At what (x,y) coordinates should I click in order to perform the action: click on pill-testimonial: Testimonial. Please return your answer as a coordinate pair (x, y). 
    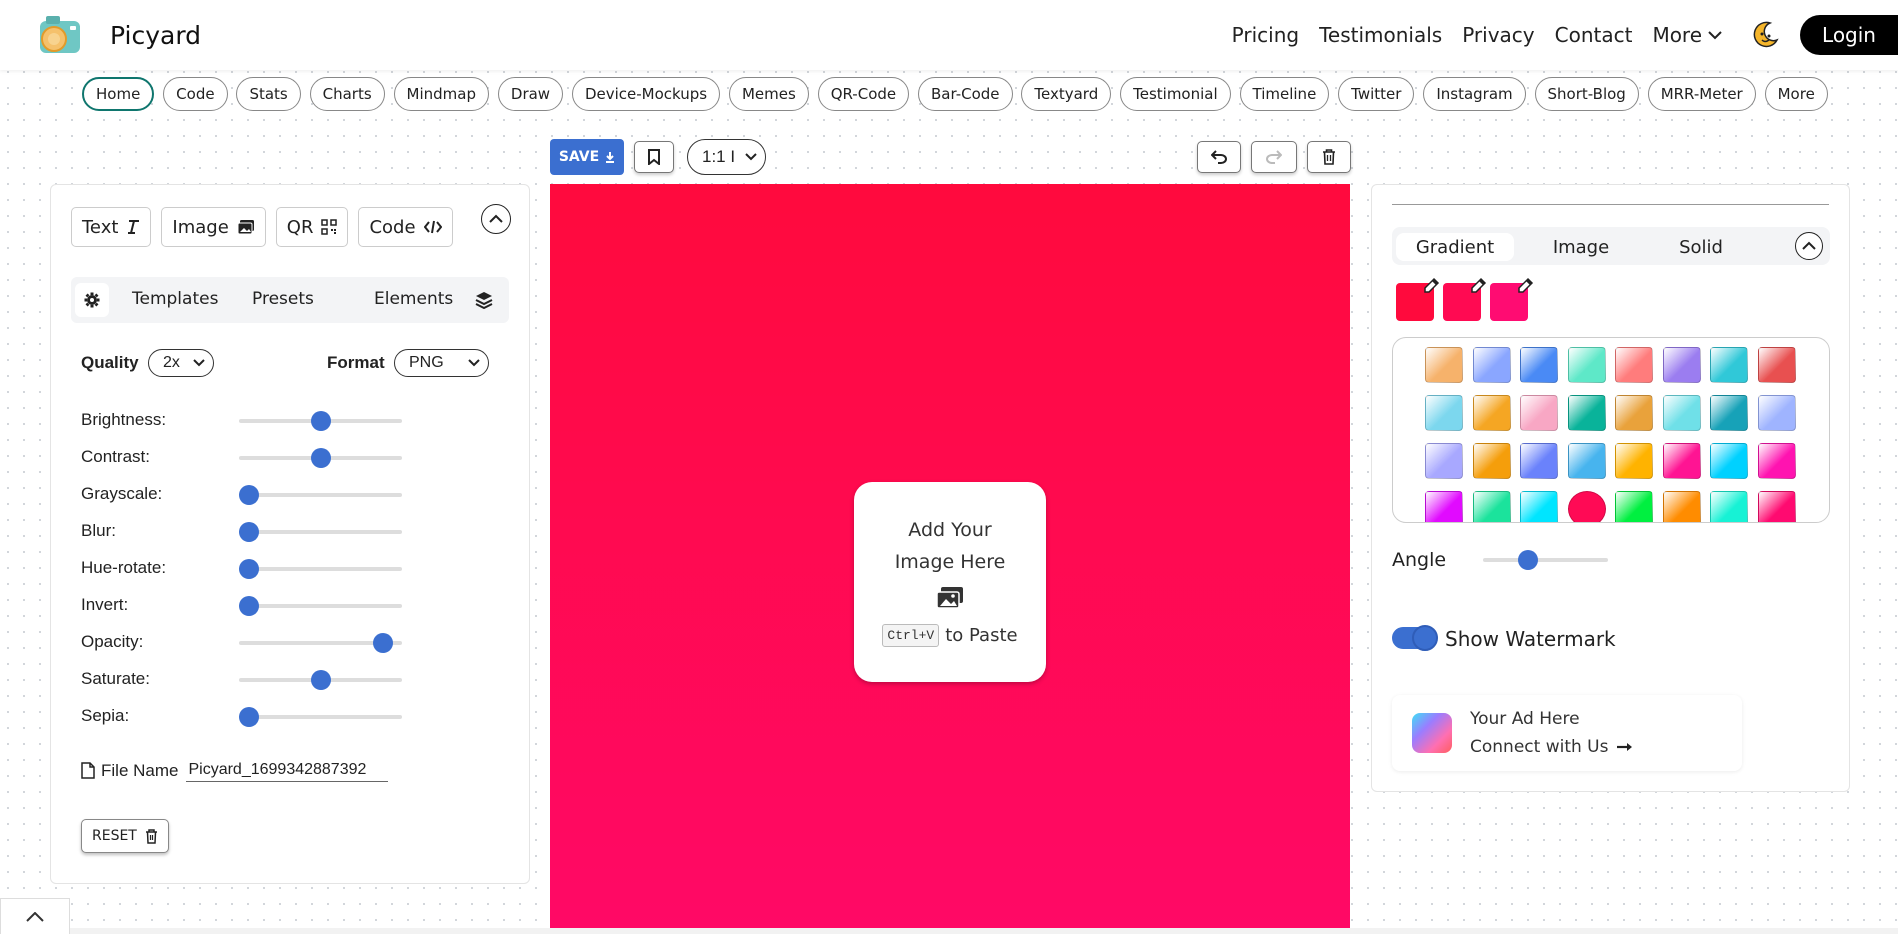
    Looking at the image, I should click on (1175, 94).